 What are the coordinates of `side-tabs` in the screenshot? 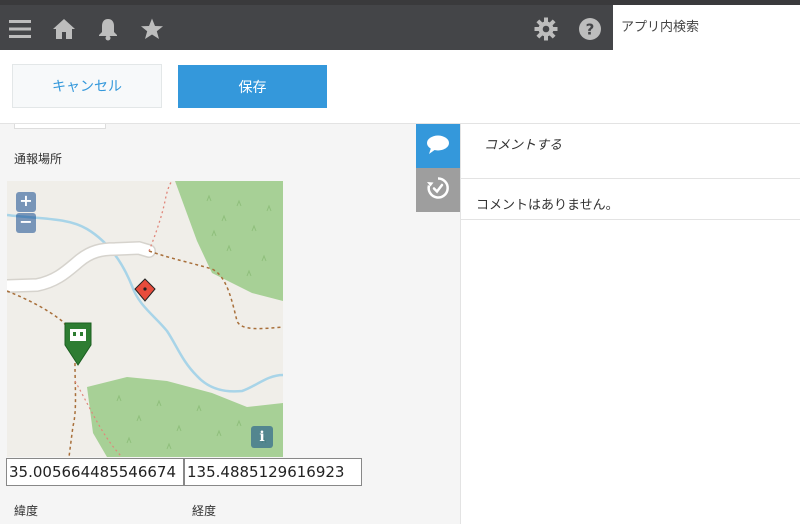 It's located at (438, 324).